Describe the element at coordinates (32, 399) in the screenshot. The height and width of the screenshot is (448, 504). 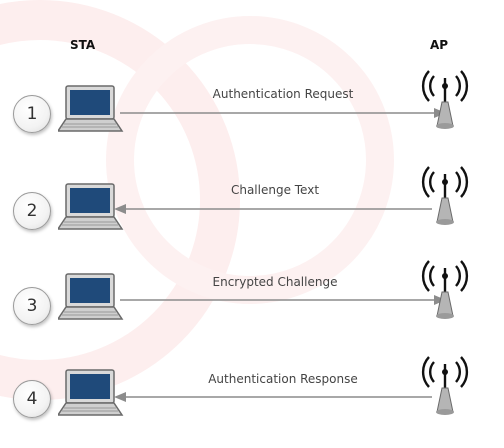
I see `step-number-4: 4` at that location.